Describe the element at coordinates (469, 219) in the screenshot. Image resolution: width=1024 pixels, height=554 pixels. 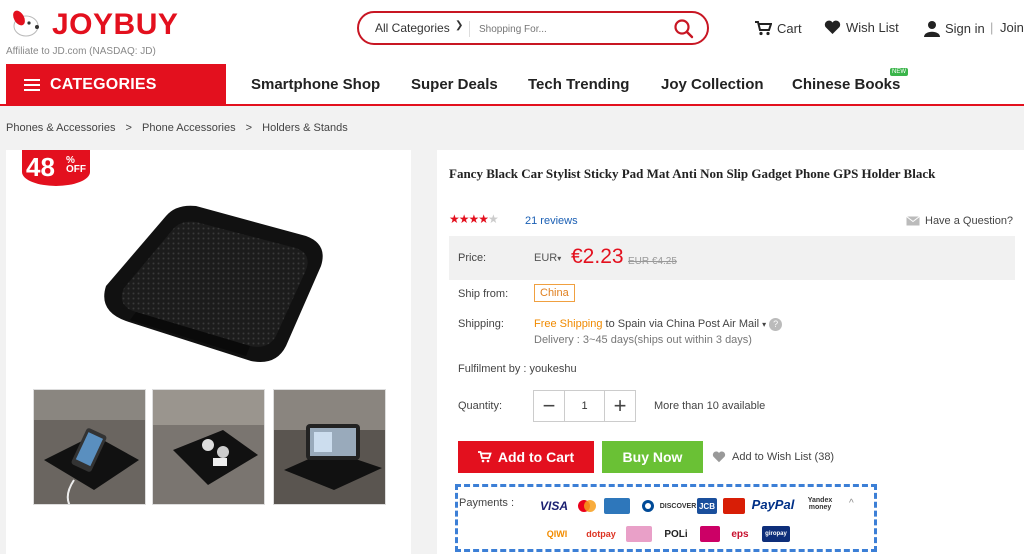
I see `stars-filled: ★★★★` at that location.